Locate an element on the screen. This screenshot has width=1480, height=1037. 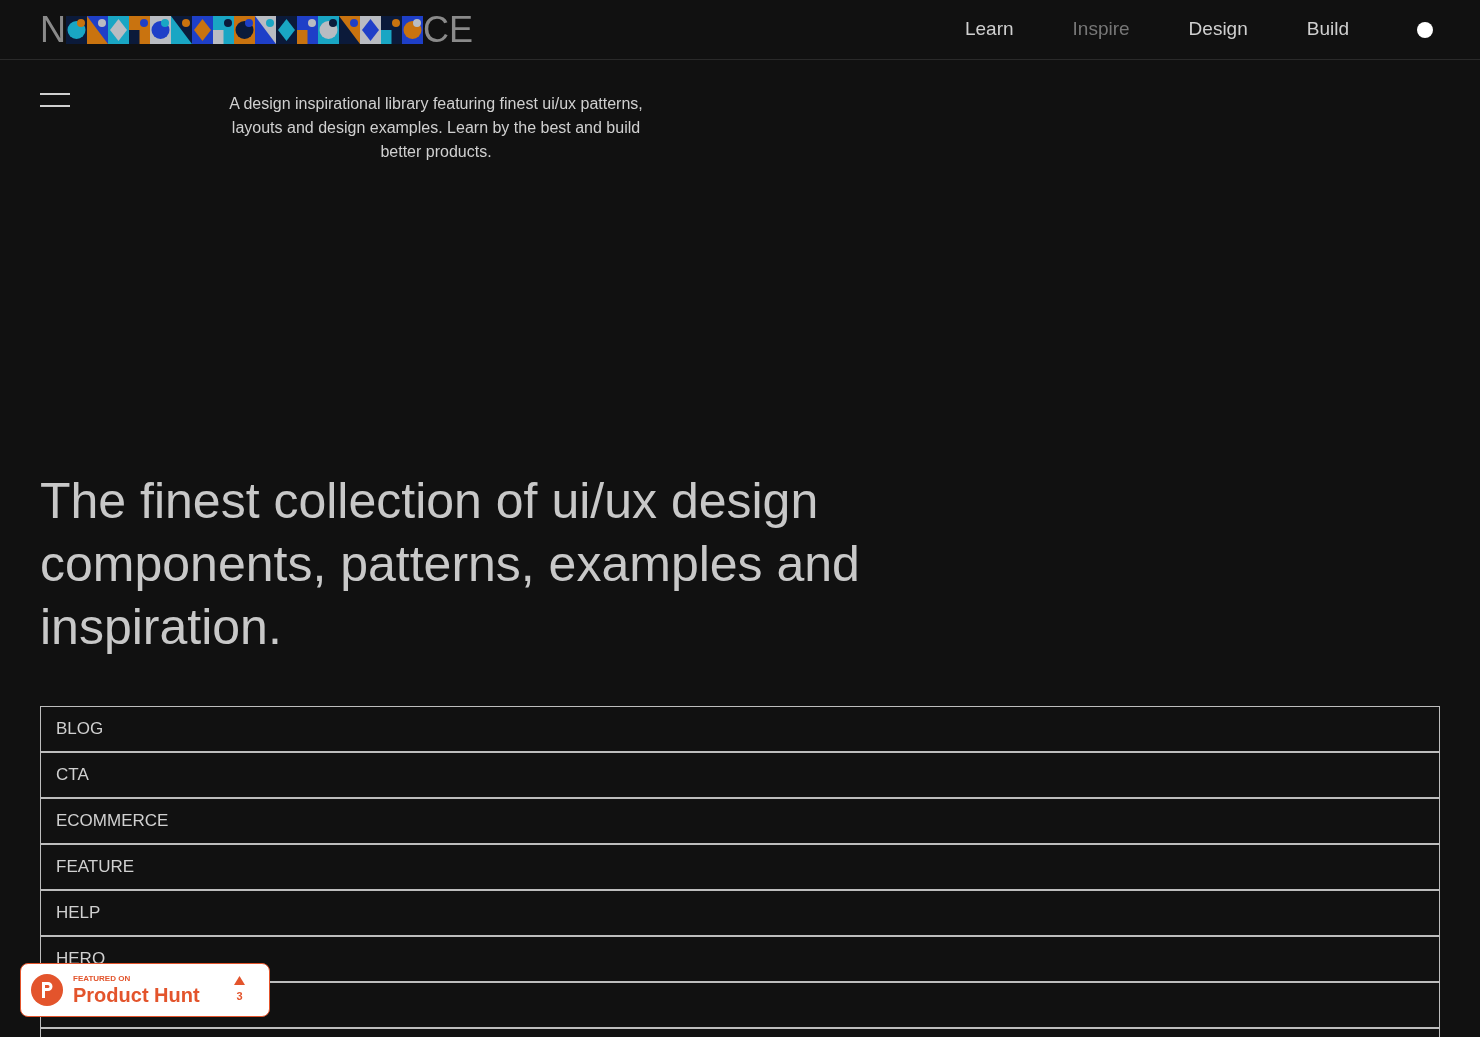
vote-count: 3 is located at coordinates (239, 996).